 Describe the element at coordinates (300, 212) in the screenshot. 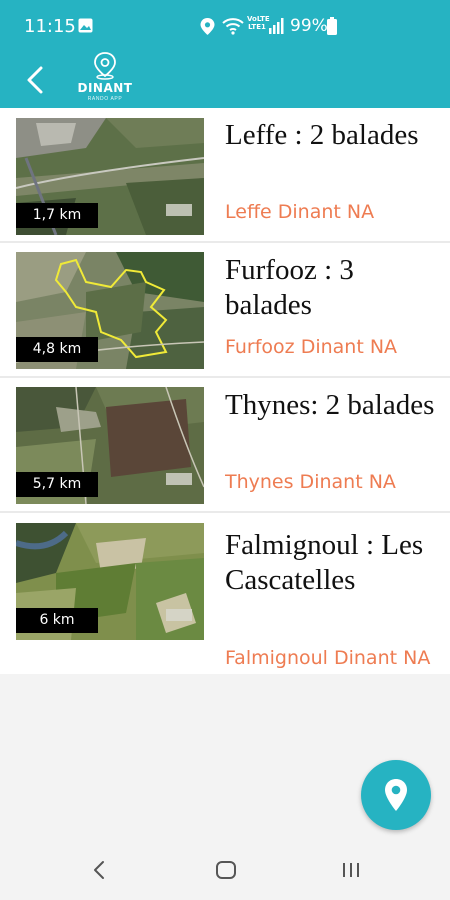

I see `walk-subtitle: Leffe Dinant NA` at that location.